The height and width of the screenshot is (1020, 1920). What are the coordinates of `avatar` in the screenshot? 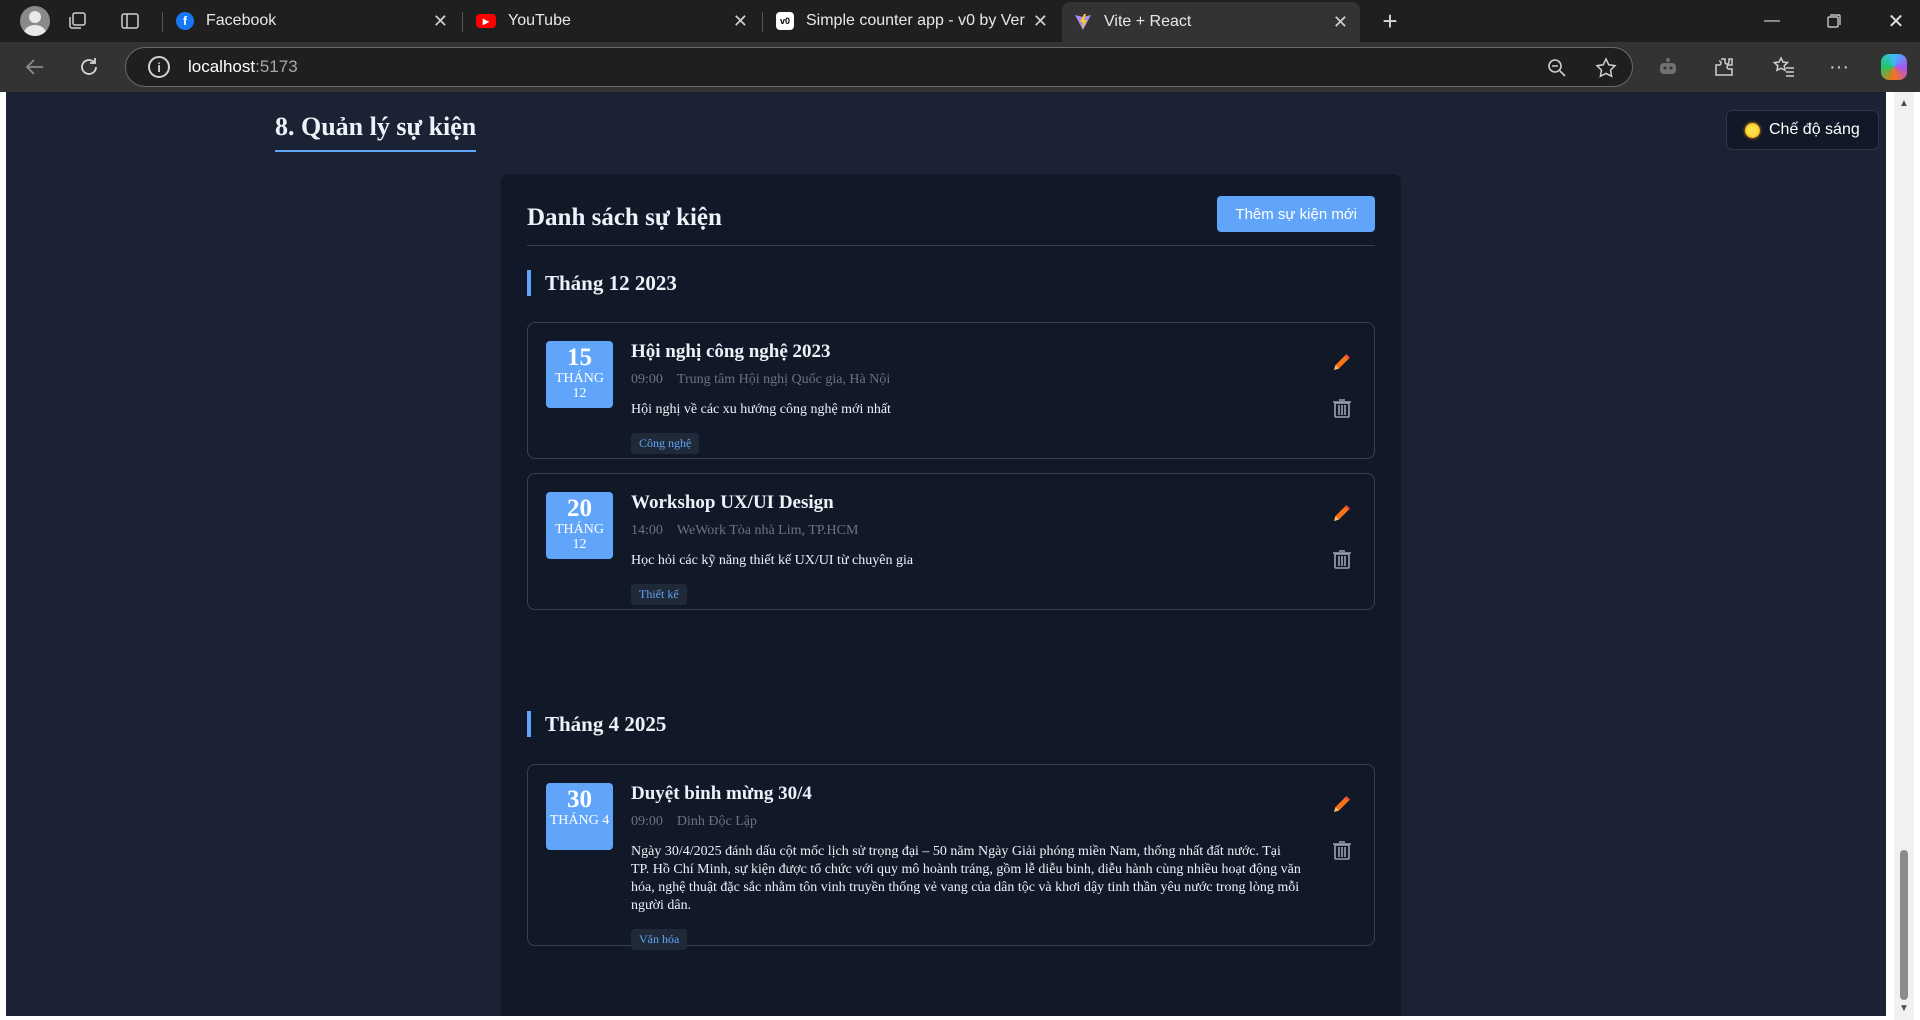 It's located at (35, 21).